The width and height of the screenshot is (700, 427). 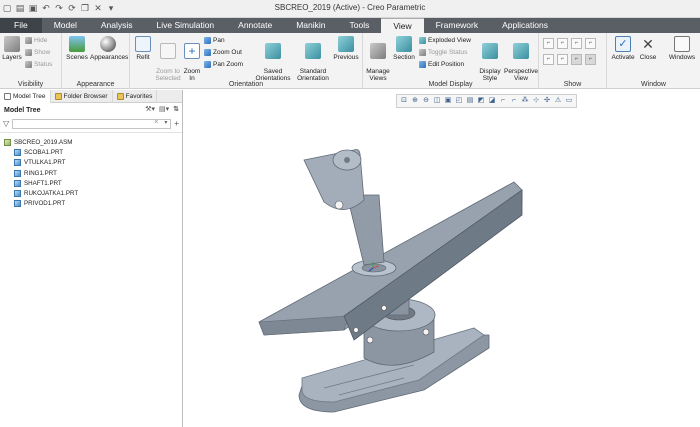 What do you see at coordinates (422, 40) in the screenshot?
I see `exploded-view-icon` at bounding box center [422, 40].